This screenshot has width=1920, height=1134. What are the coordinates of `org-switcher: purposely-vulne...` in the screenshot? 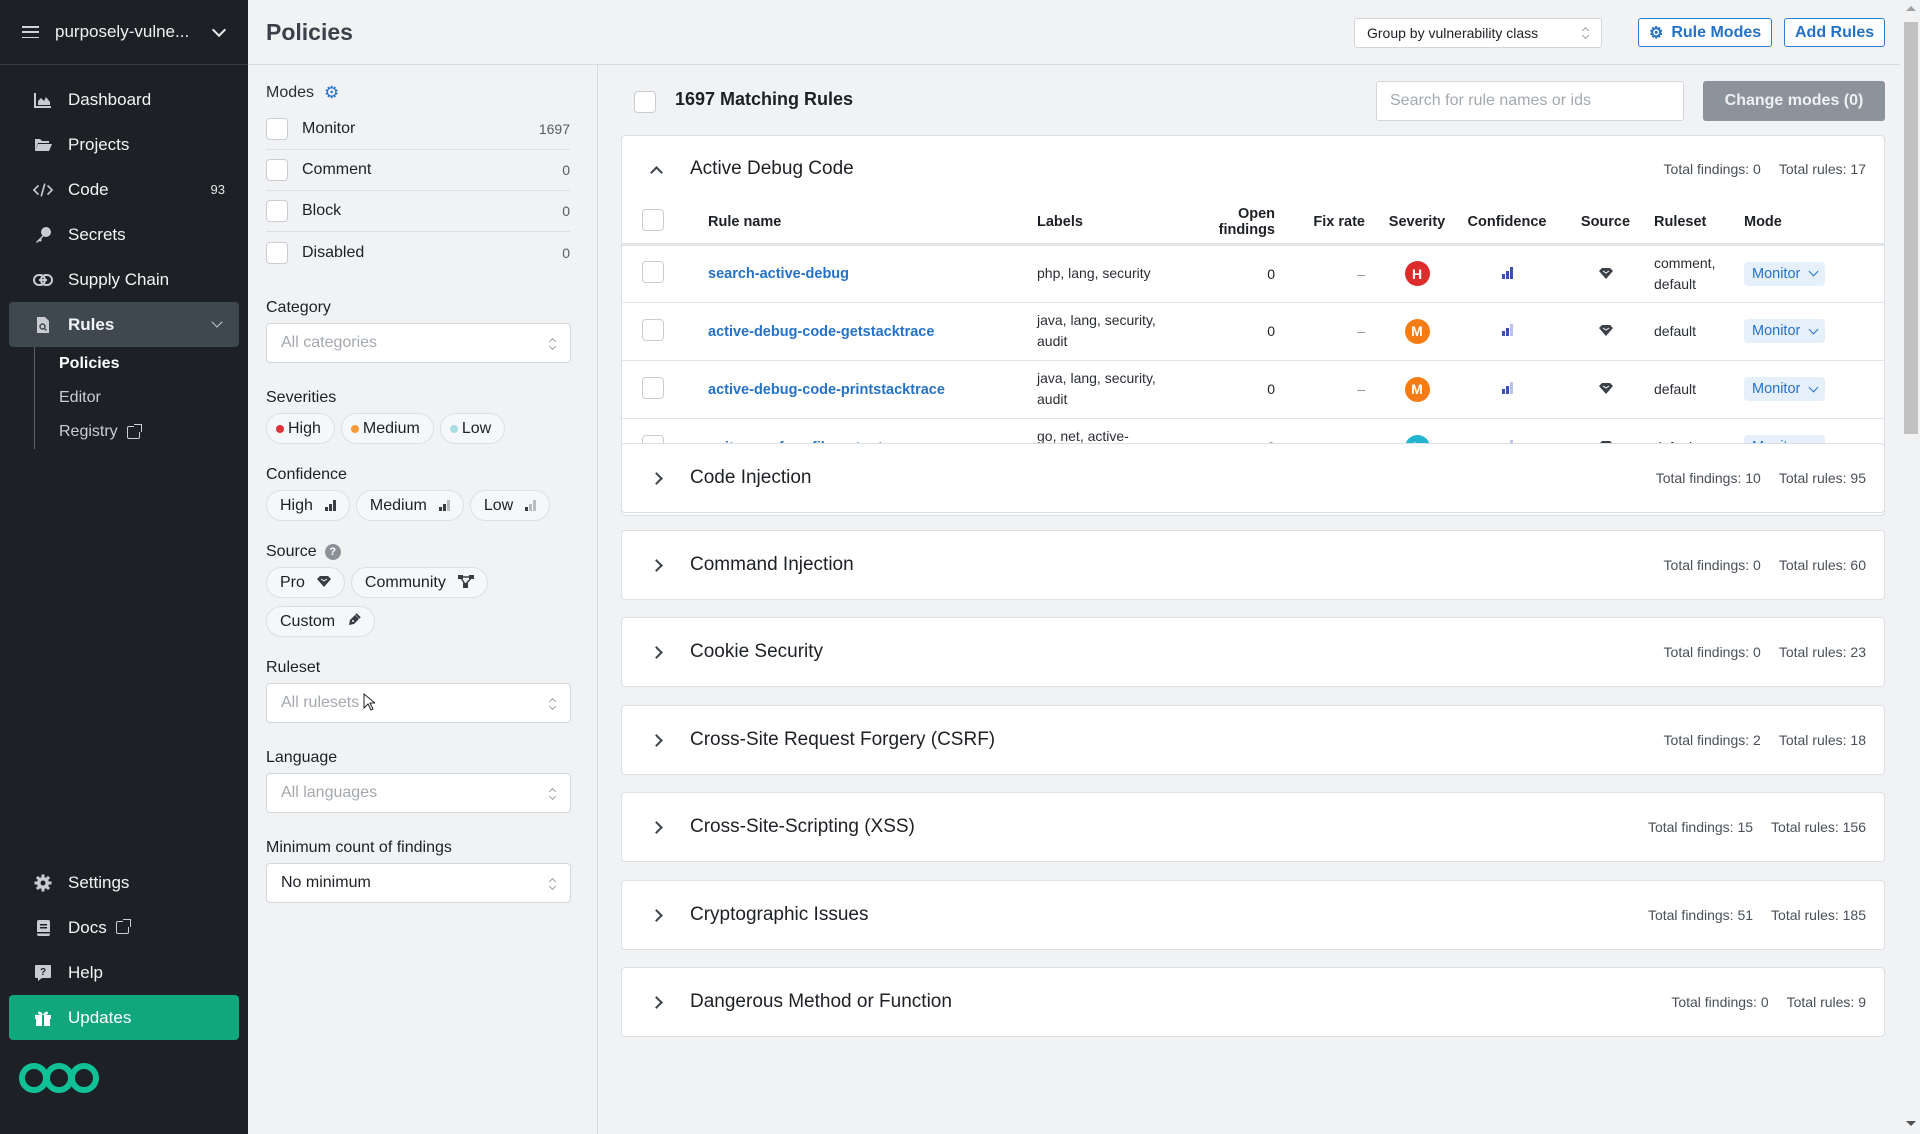 It's located at (124, 32).